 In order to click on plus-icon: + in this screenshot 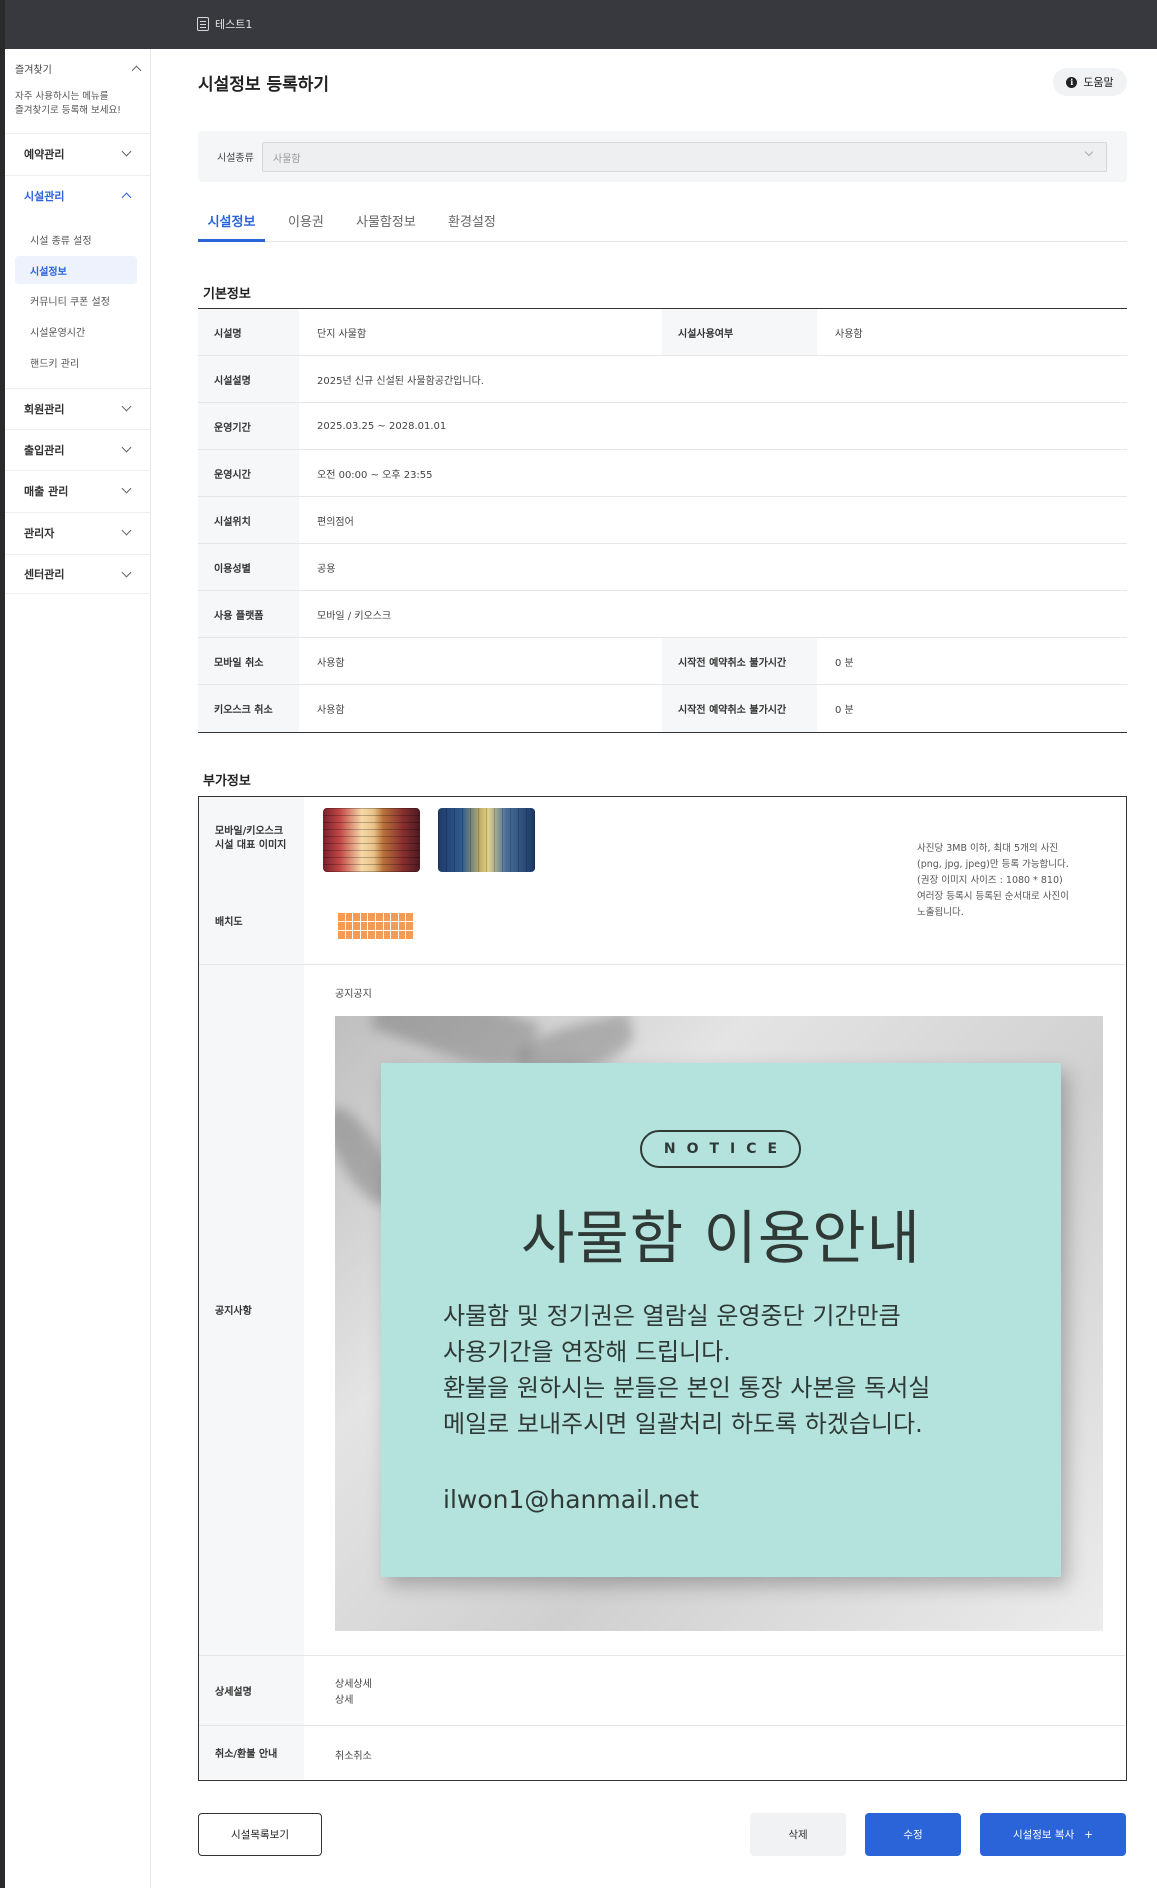, I will do `click(1089, 1834)`.